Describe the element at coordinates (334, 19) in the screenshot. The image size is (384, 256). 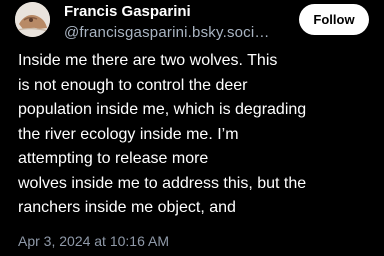
I see `follow-button: Follow` at that location.